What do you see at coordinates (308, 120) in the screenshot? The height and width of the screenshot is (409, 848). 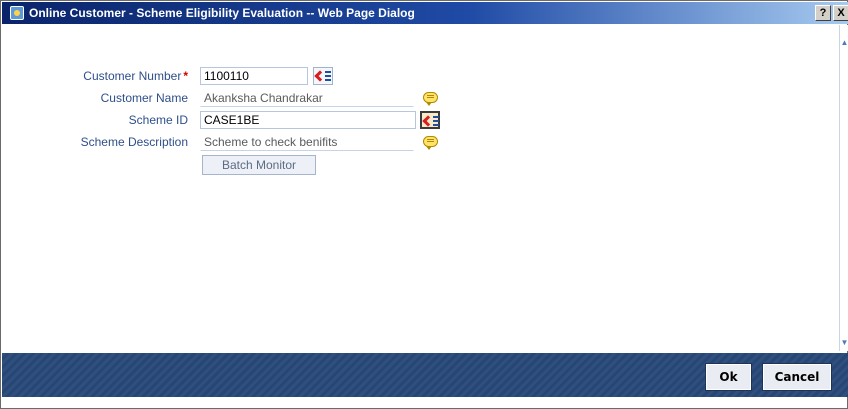 I see `scheme-id-field: CASE1BE` at bounding box center [308, 120].